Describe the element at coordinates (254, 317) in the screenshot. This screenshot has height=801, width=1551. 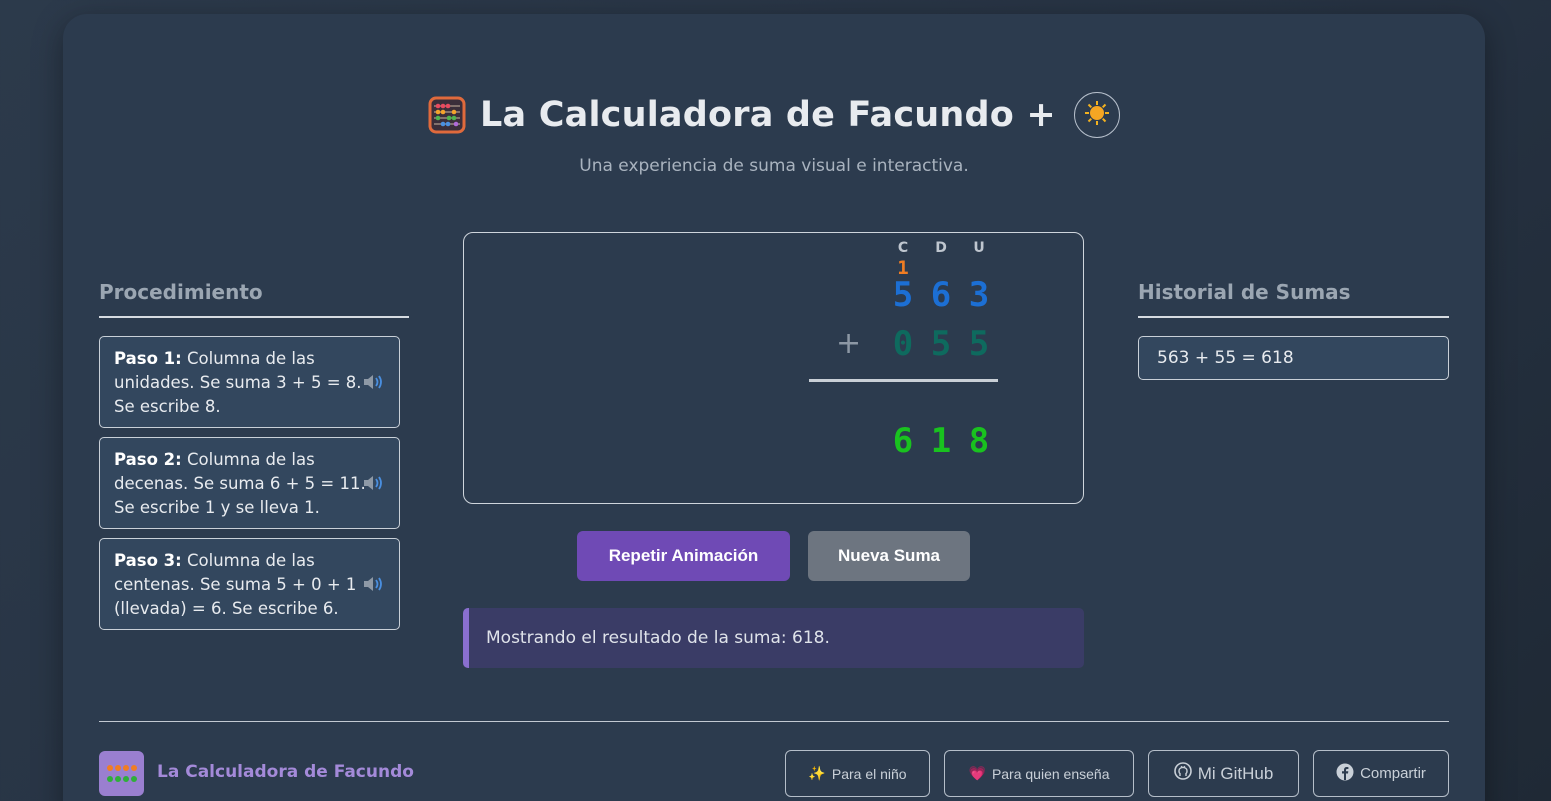
I see `procedure-divider` at that location.